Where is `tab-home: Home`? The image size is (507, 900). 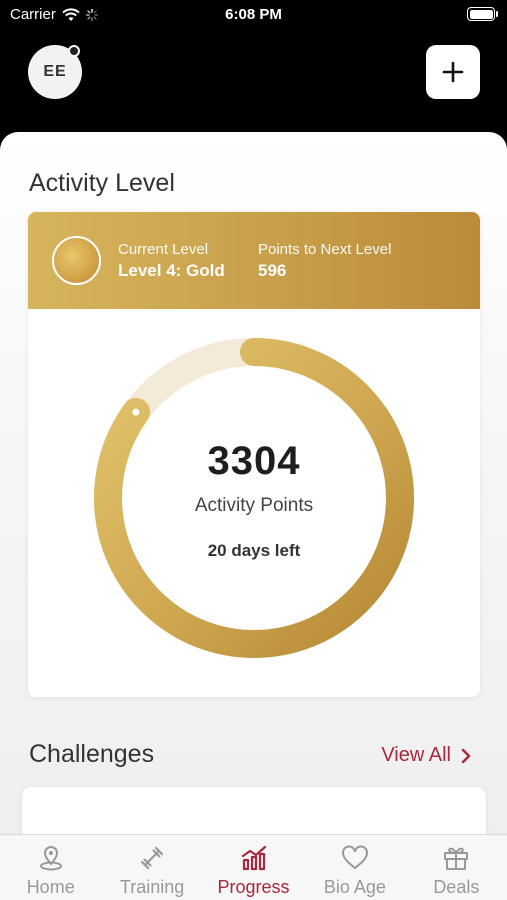
tab-home: Home is located at coordinates (50, 867).